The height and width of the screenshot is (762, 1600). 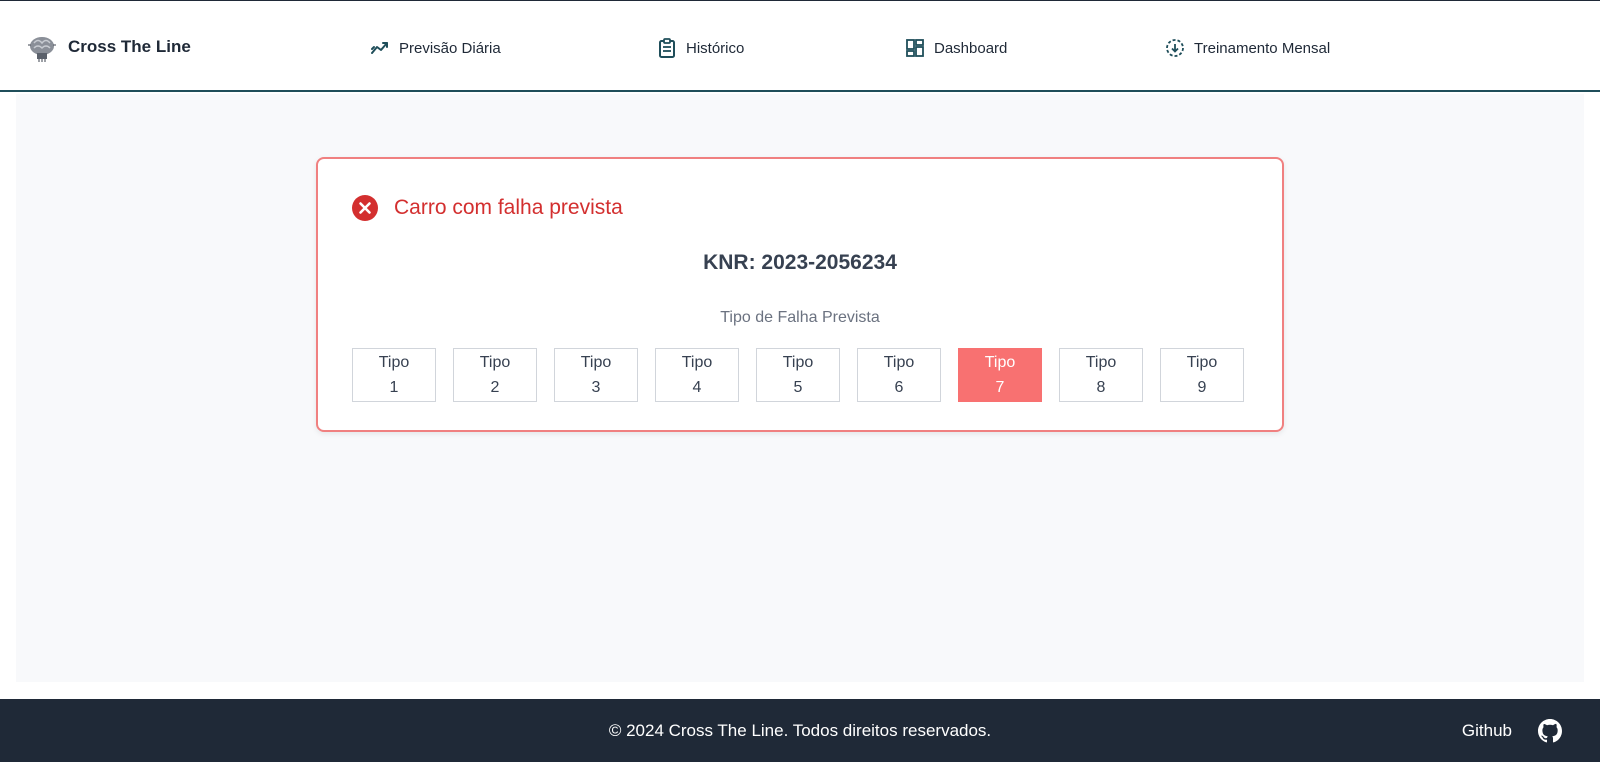 I want to click on type-number: 7, so click(x=1000, y=387).